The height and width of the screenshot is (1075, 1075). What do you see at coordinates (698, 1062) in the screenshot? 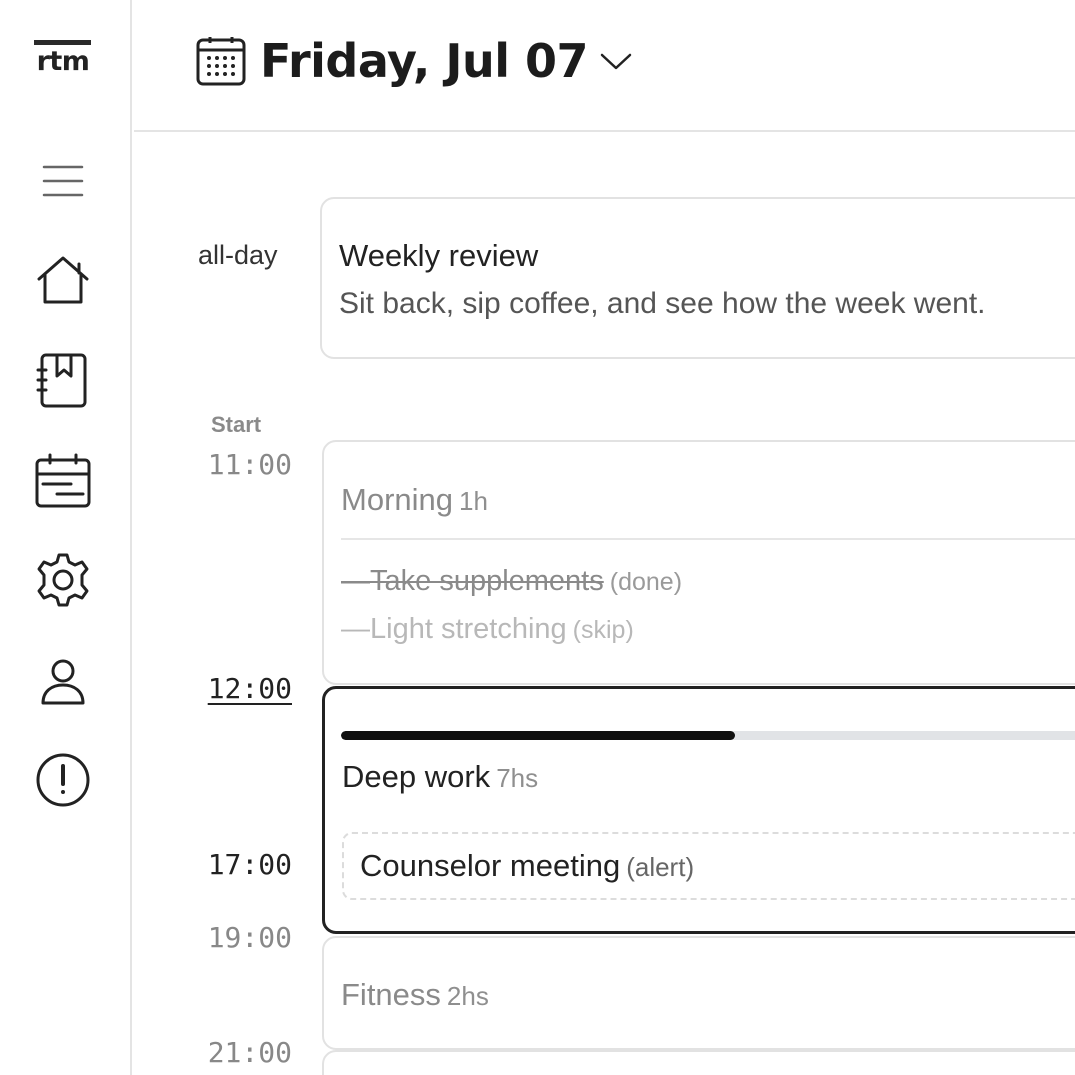
I see `next-block-card` at bounding box center [698, 1062].